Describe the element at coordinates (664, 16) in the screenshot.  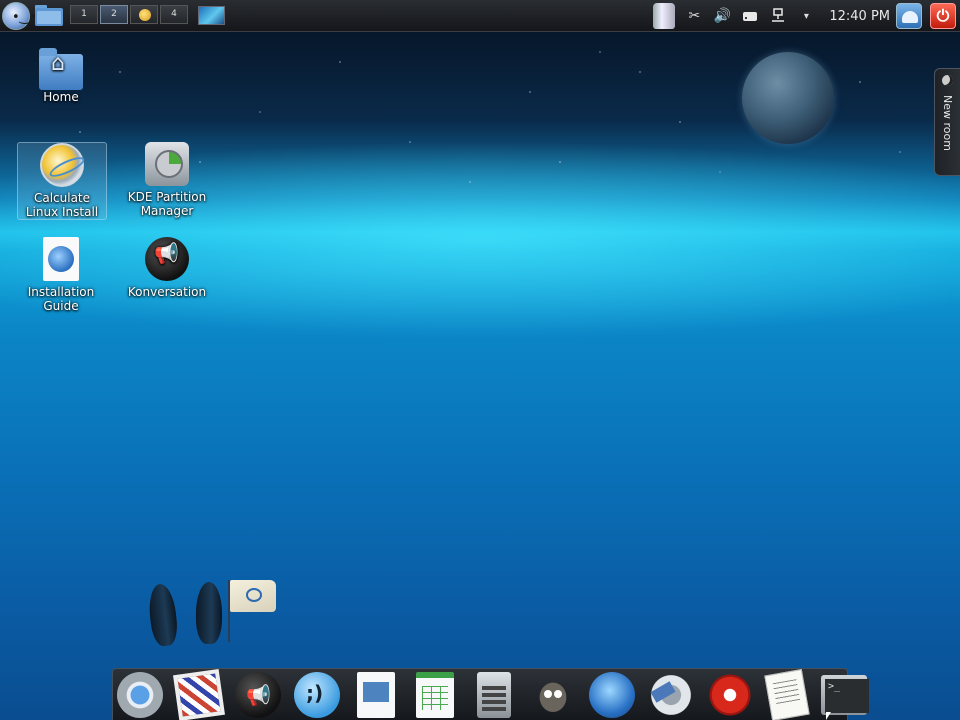
I see `trash-icon` at that location.